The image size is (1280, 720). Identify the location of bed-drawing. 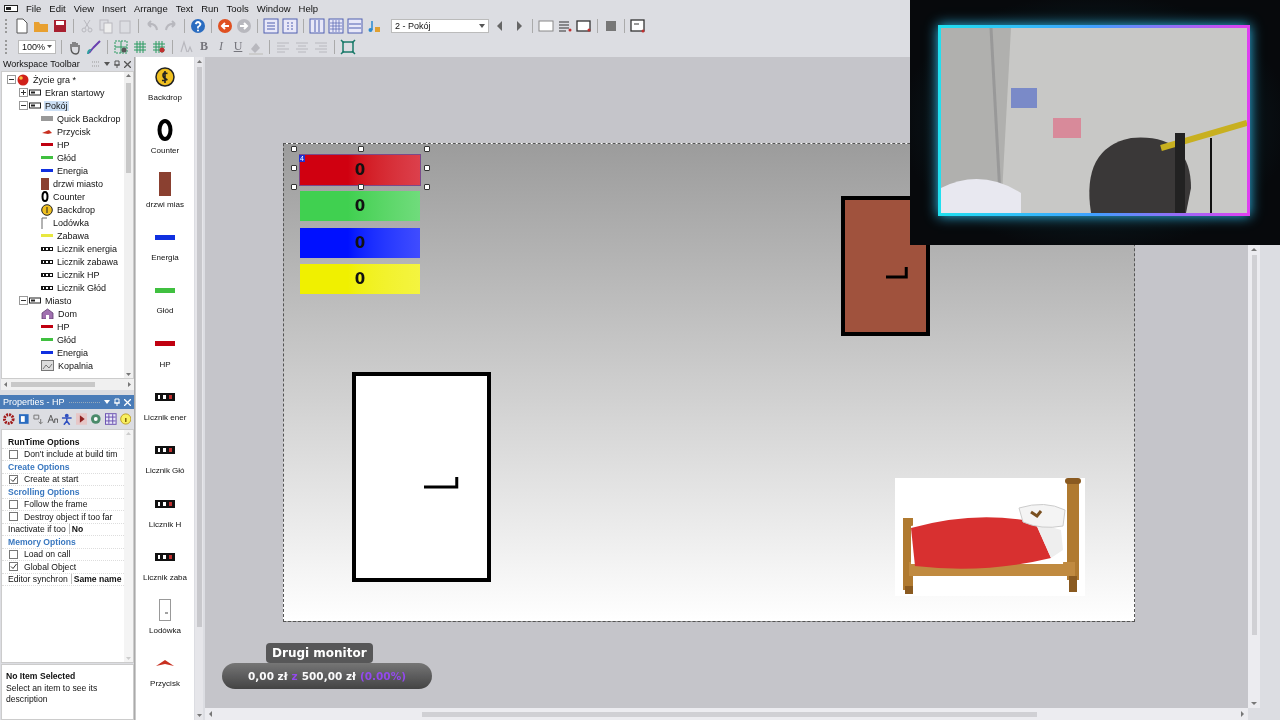
(990, 537).